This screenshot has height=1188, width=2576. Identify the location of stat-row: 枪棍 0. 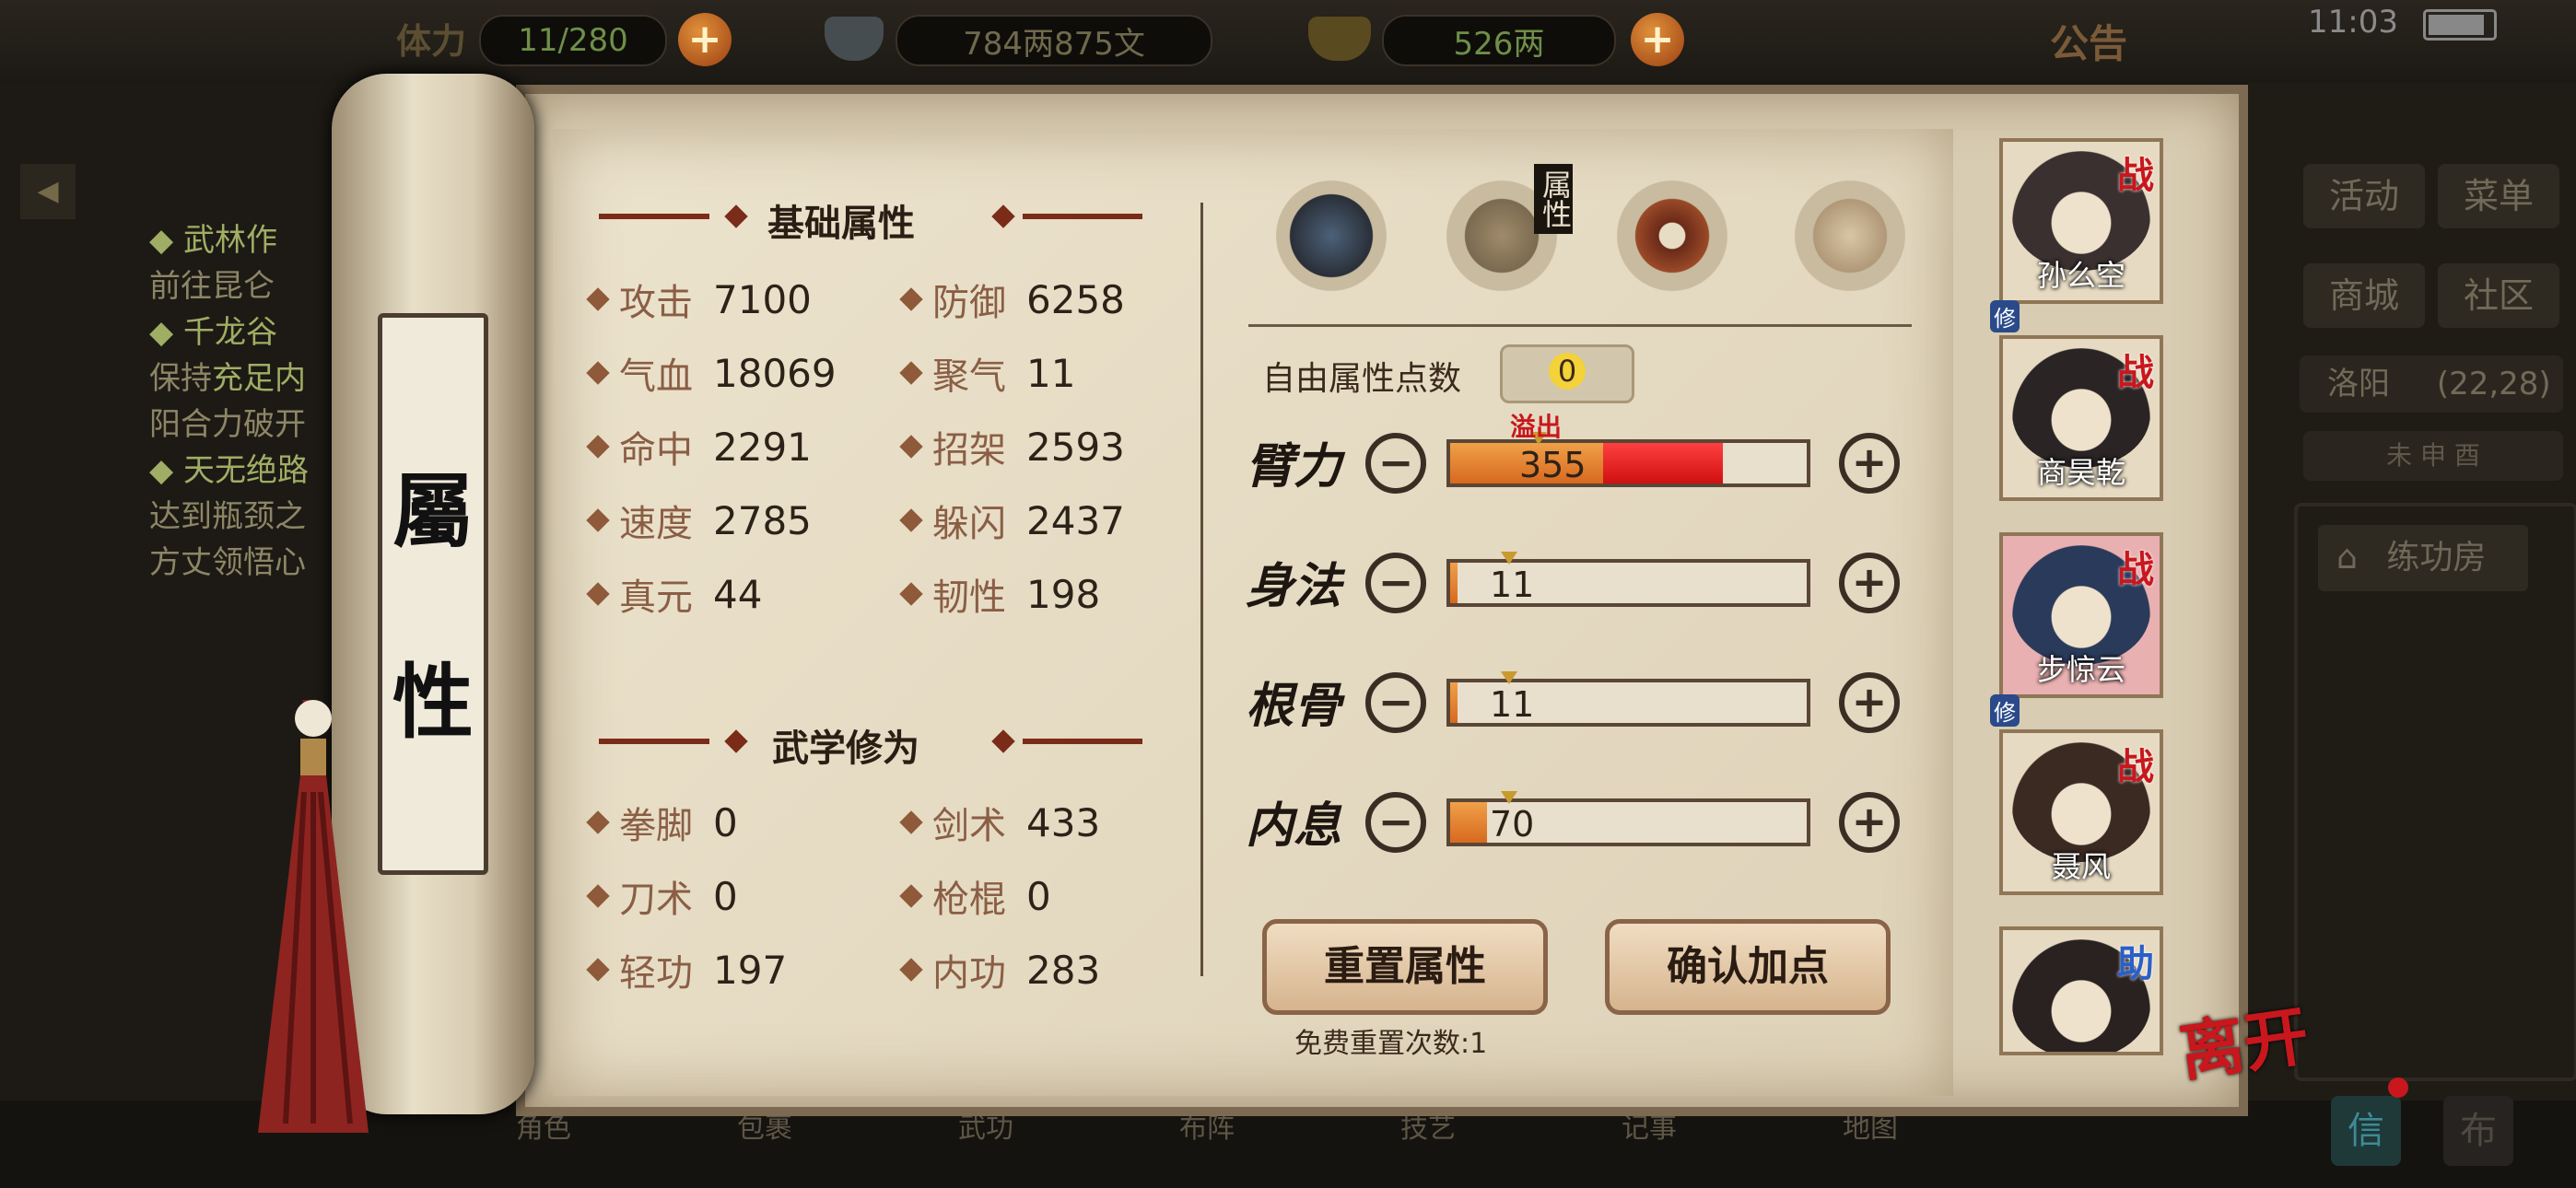
(975, 896).